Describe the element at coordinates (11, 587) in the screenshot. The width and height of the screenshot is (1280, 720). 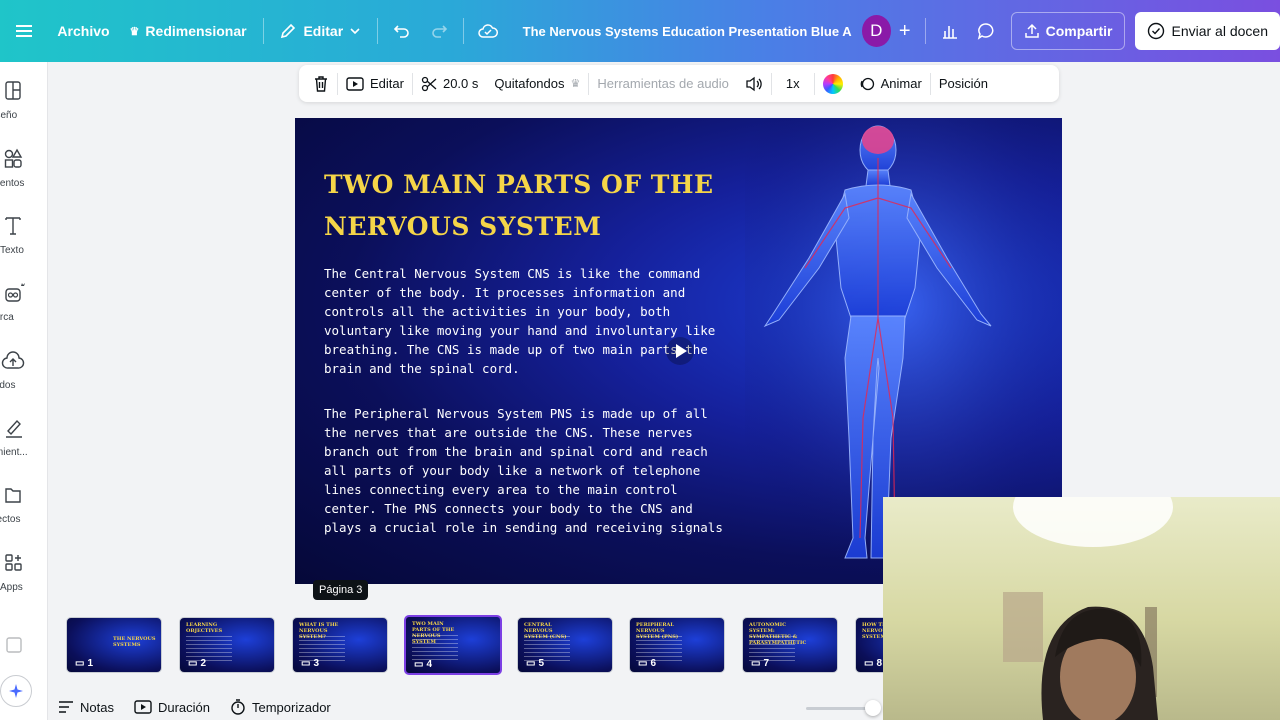
I see `sidebar-item-label: Apps` at that location.